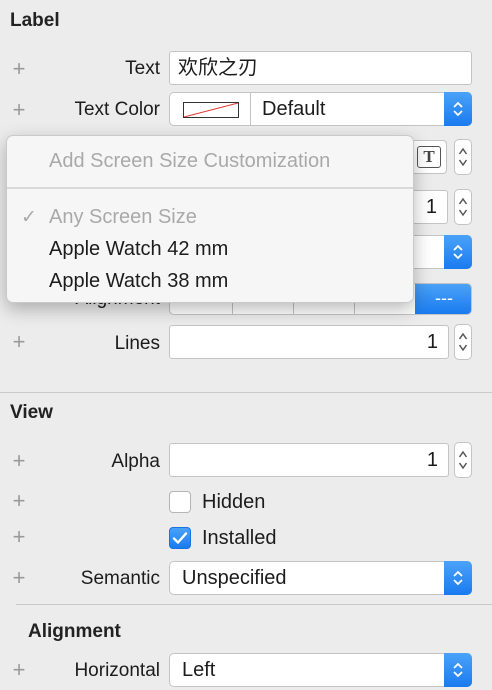 This screenshot has height=690, width=492. I want to click on checkmark-icon, so click(180, 538).